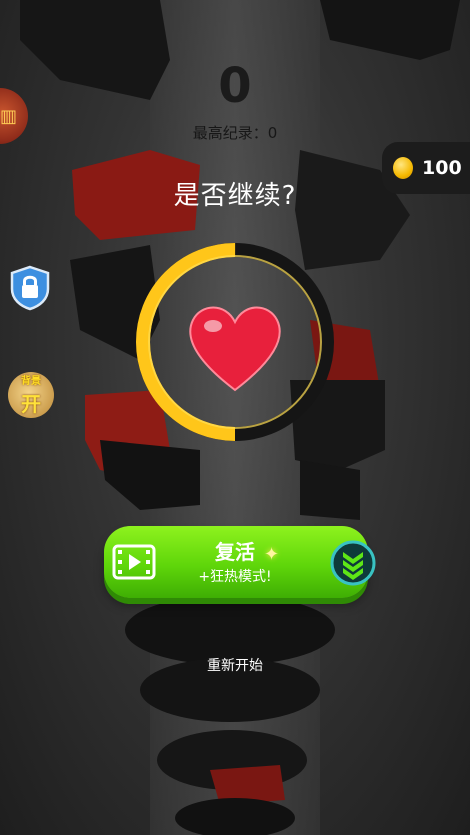 This screenshot has width=470, height=835. I want to click on skin-badge-big-text: 开, so click(31, 404).